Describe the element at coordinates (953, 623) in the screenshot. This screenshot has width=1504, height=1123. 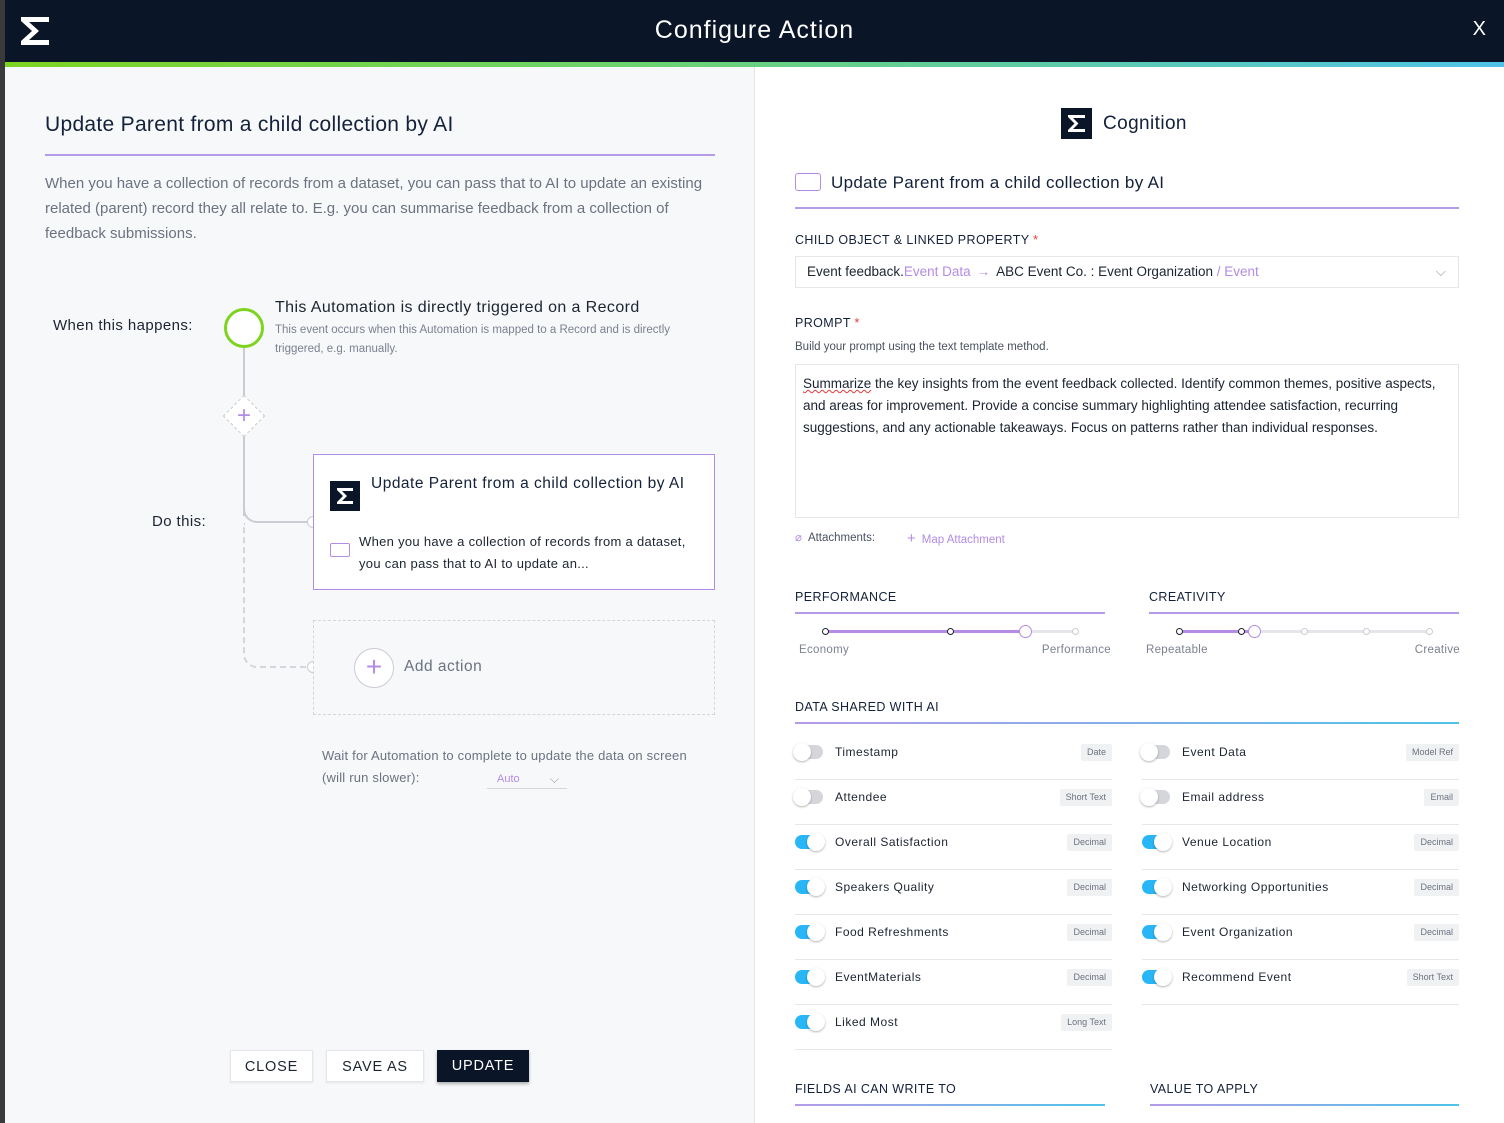
I see `performance-slider: PERFORMANCE Economy Performance` at that location.